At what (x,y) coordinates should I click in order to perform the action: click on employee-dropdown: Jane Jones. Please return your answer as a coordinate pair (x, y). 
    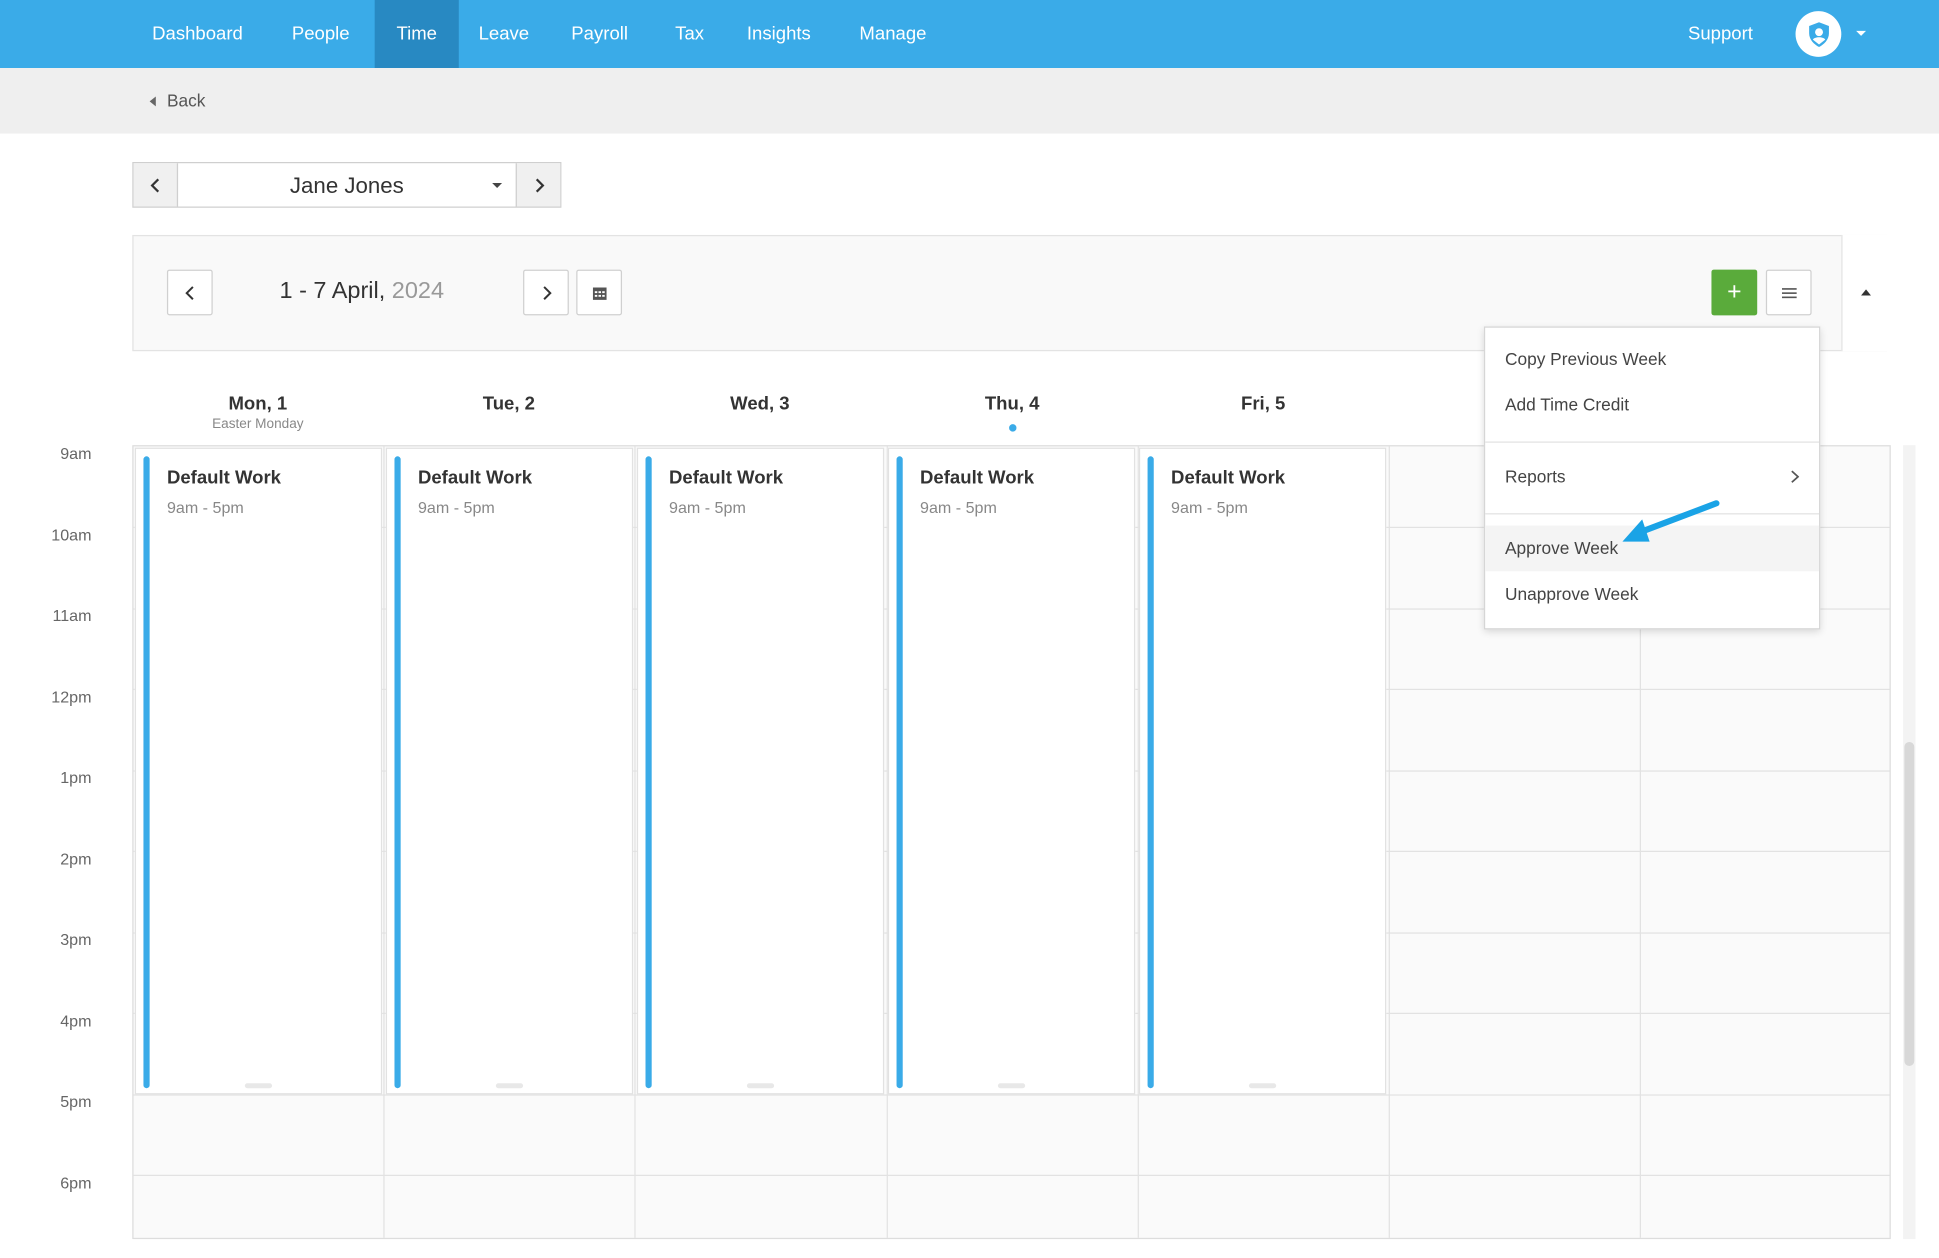
    Looking at the image, I should click on (347, 184).